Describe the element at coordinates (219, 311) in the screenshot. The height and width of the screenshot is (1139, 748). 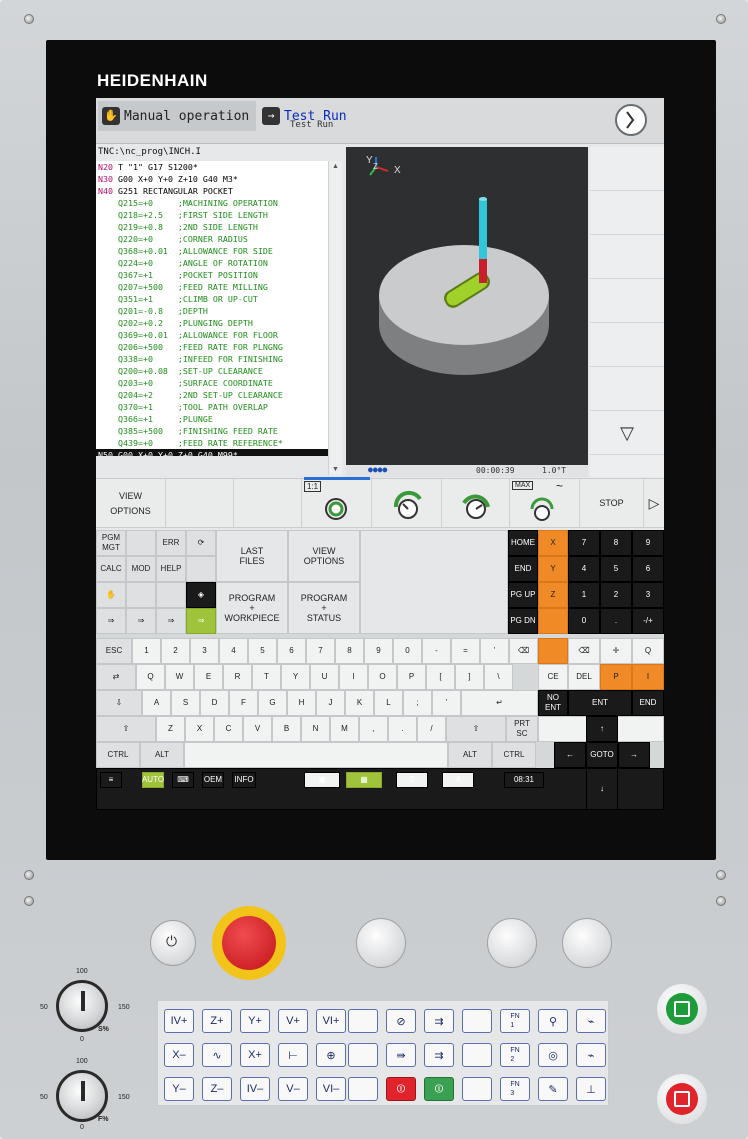
I see `program-line: Q201=-0.8 ;DEPTH` at that location.